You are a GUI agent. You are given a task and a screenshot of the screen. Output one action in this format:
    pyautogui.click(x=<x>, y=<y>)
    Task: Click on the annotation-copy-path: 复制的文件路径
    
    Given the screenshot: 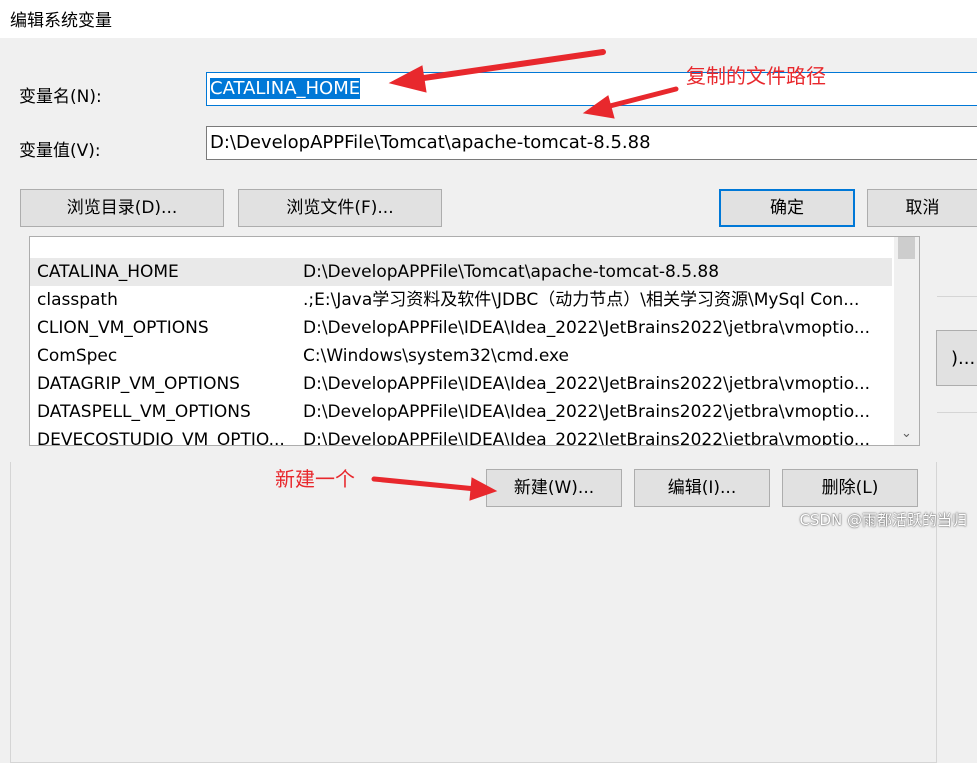 What is the action you would take?
    pyautogui.click(x=756, y=76)
    